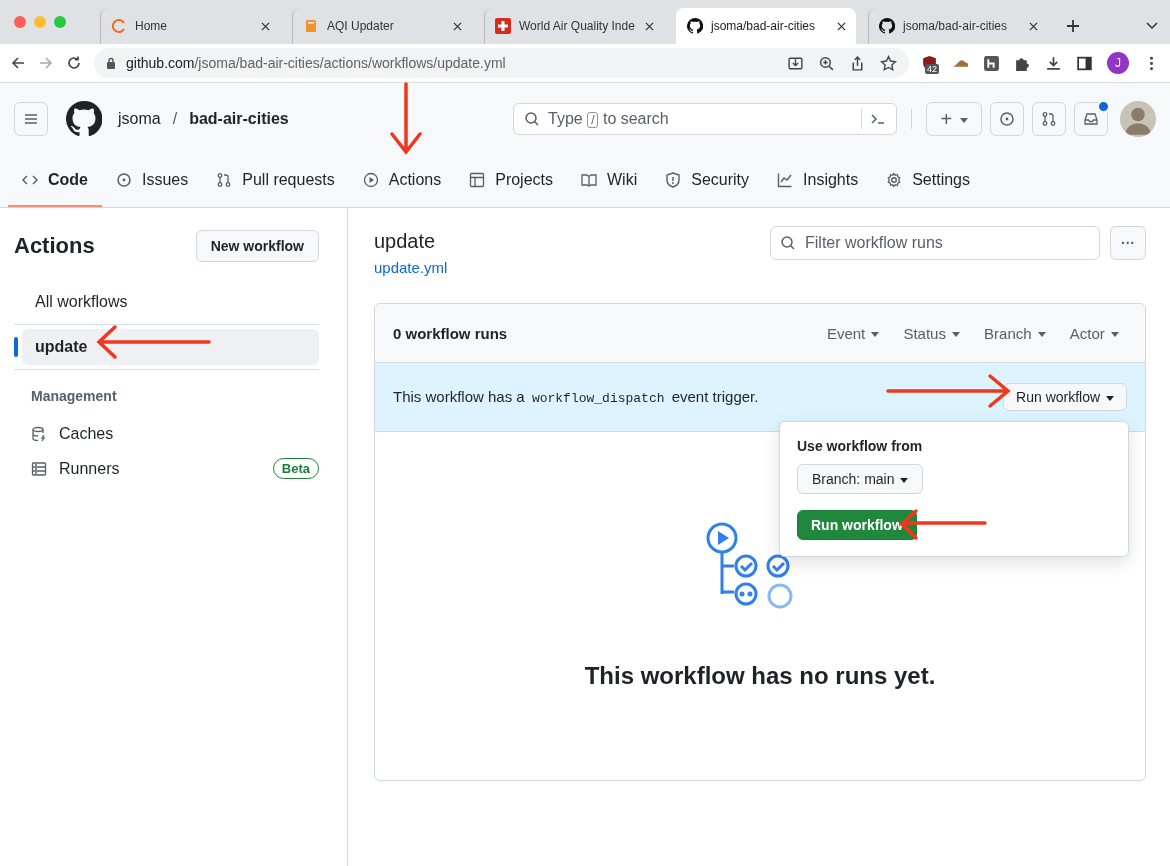 This screenshot has height=866, width=1170. What do you see at coordinates (932, 333) in the screenshot?
I see `filter-dropdown: Status` at bounding box center [932, 333].